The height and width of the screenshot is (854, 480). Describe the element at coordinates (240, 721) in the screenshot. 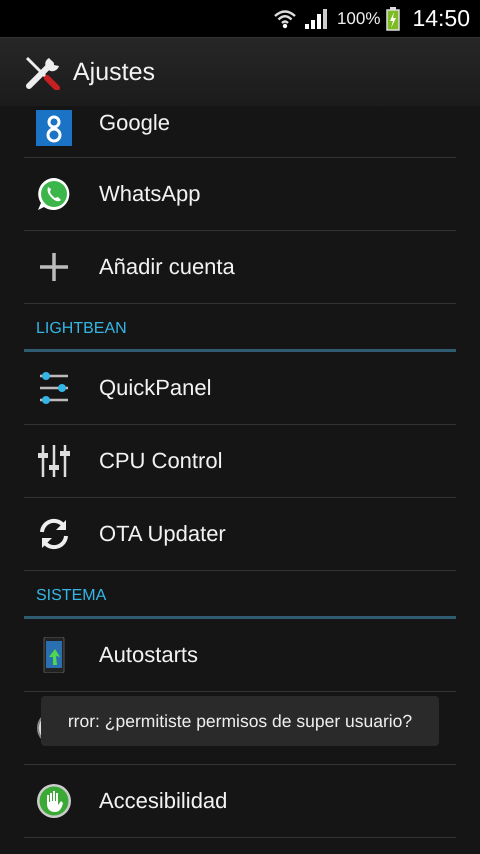

I see `toast-message: rror: ¿permitiste permisos de super usuario?` at that location.